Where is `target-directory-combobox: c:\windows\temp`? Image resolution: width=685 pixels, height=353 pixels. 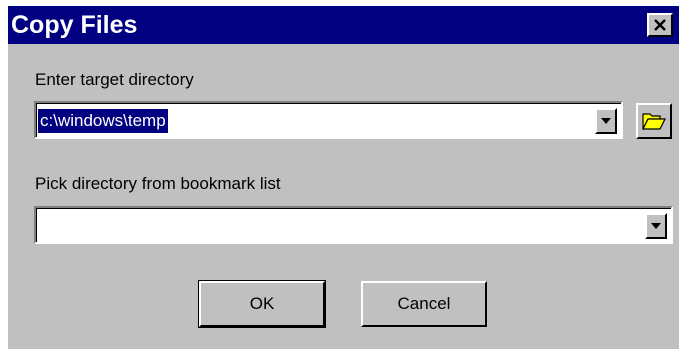
target-directory-combobox: c:\windows\temp is located at coordinates (328, 120).